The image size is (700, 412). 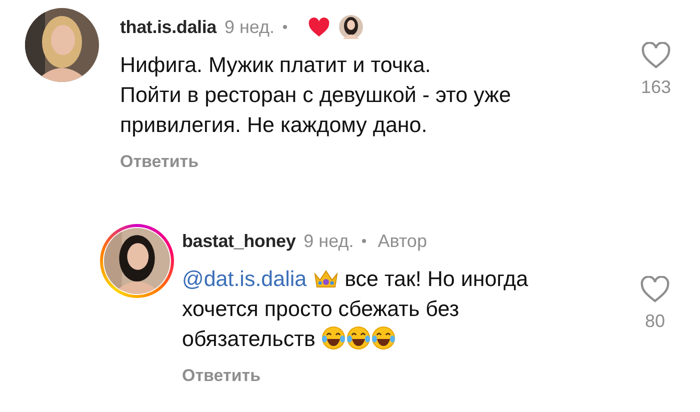 What do you see at coordinates (656, 87) in the screenshot?
I see `like-count: 163` at bounding box center [656, 87].